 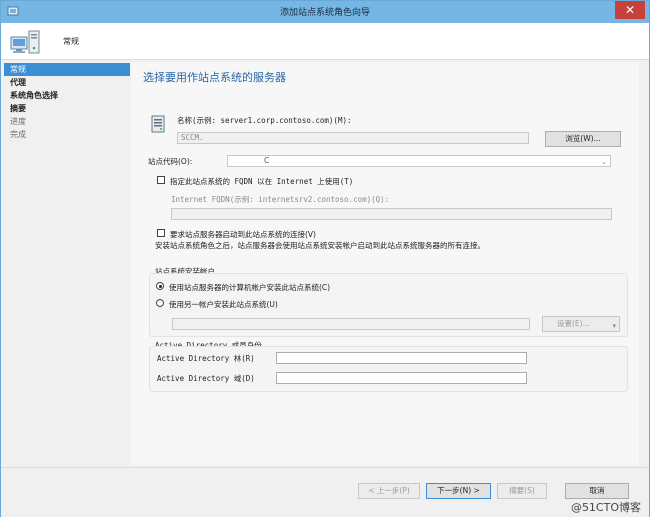 I want to click on computer-icon, so click(x=25, y=42).